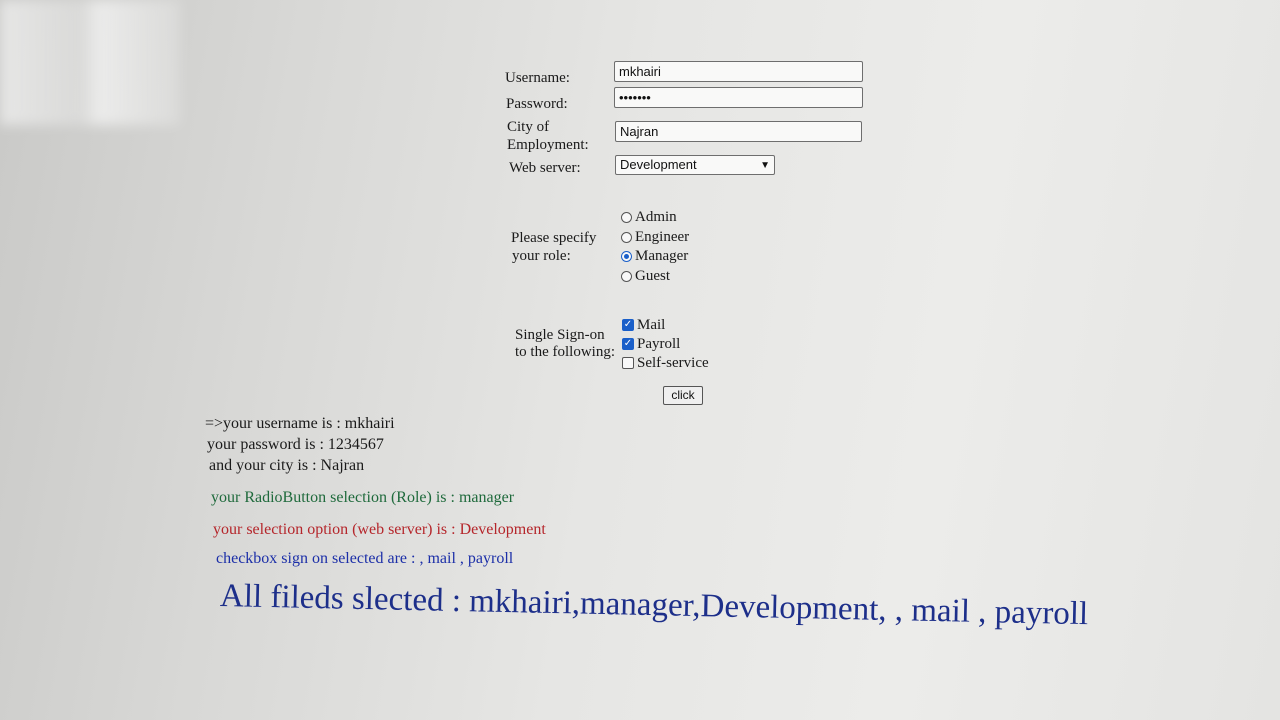 This screenshot has height=720, width=1280. I want to click on radio-guest, so click(626, 276).